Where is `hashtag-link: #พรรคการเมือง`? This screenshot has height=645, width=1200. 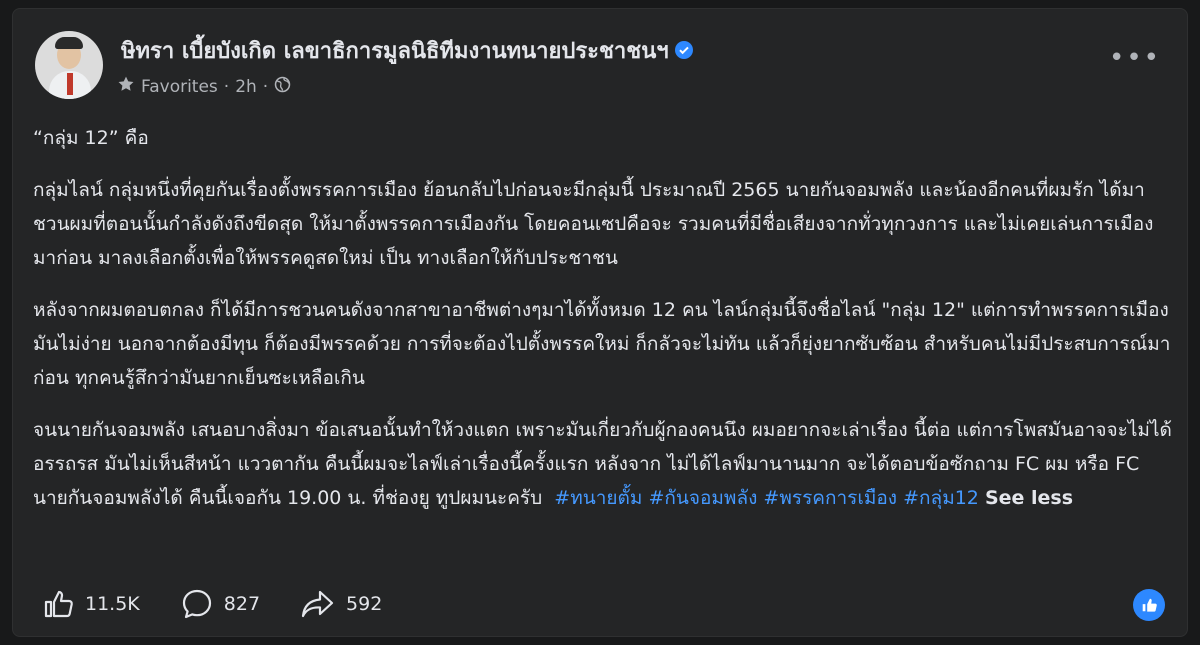 hashtag-link: #พรรคการเมือง is located at coordinates (830, 498).